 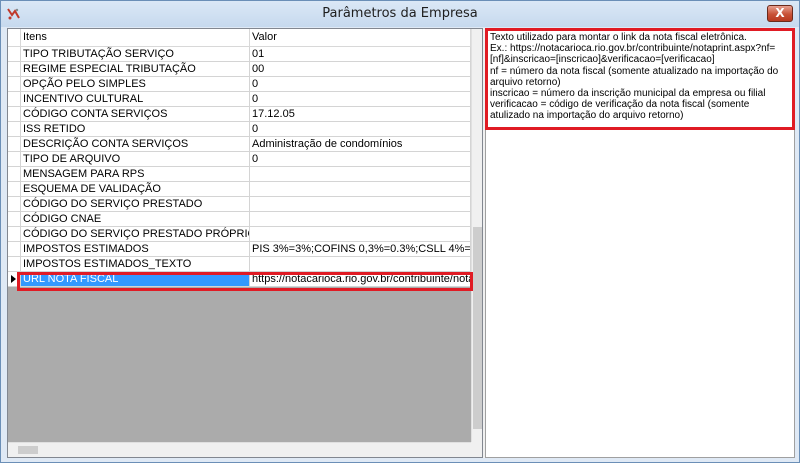 What do you see at coordinates (135, 99) in the screenshot?
I see `item-cell: INCENTIVO CULTURAL` at bounding box center [135, 99].